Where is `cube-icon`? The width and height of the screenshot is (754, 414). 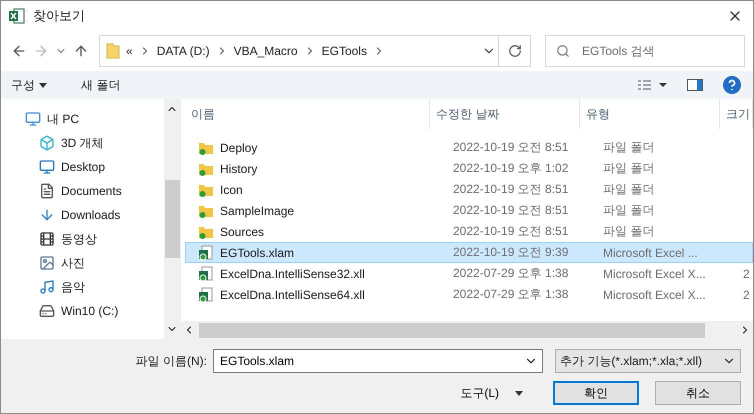 cube-icon is located at coordinates (47, 143).